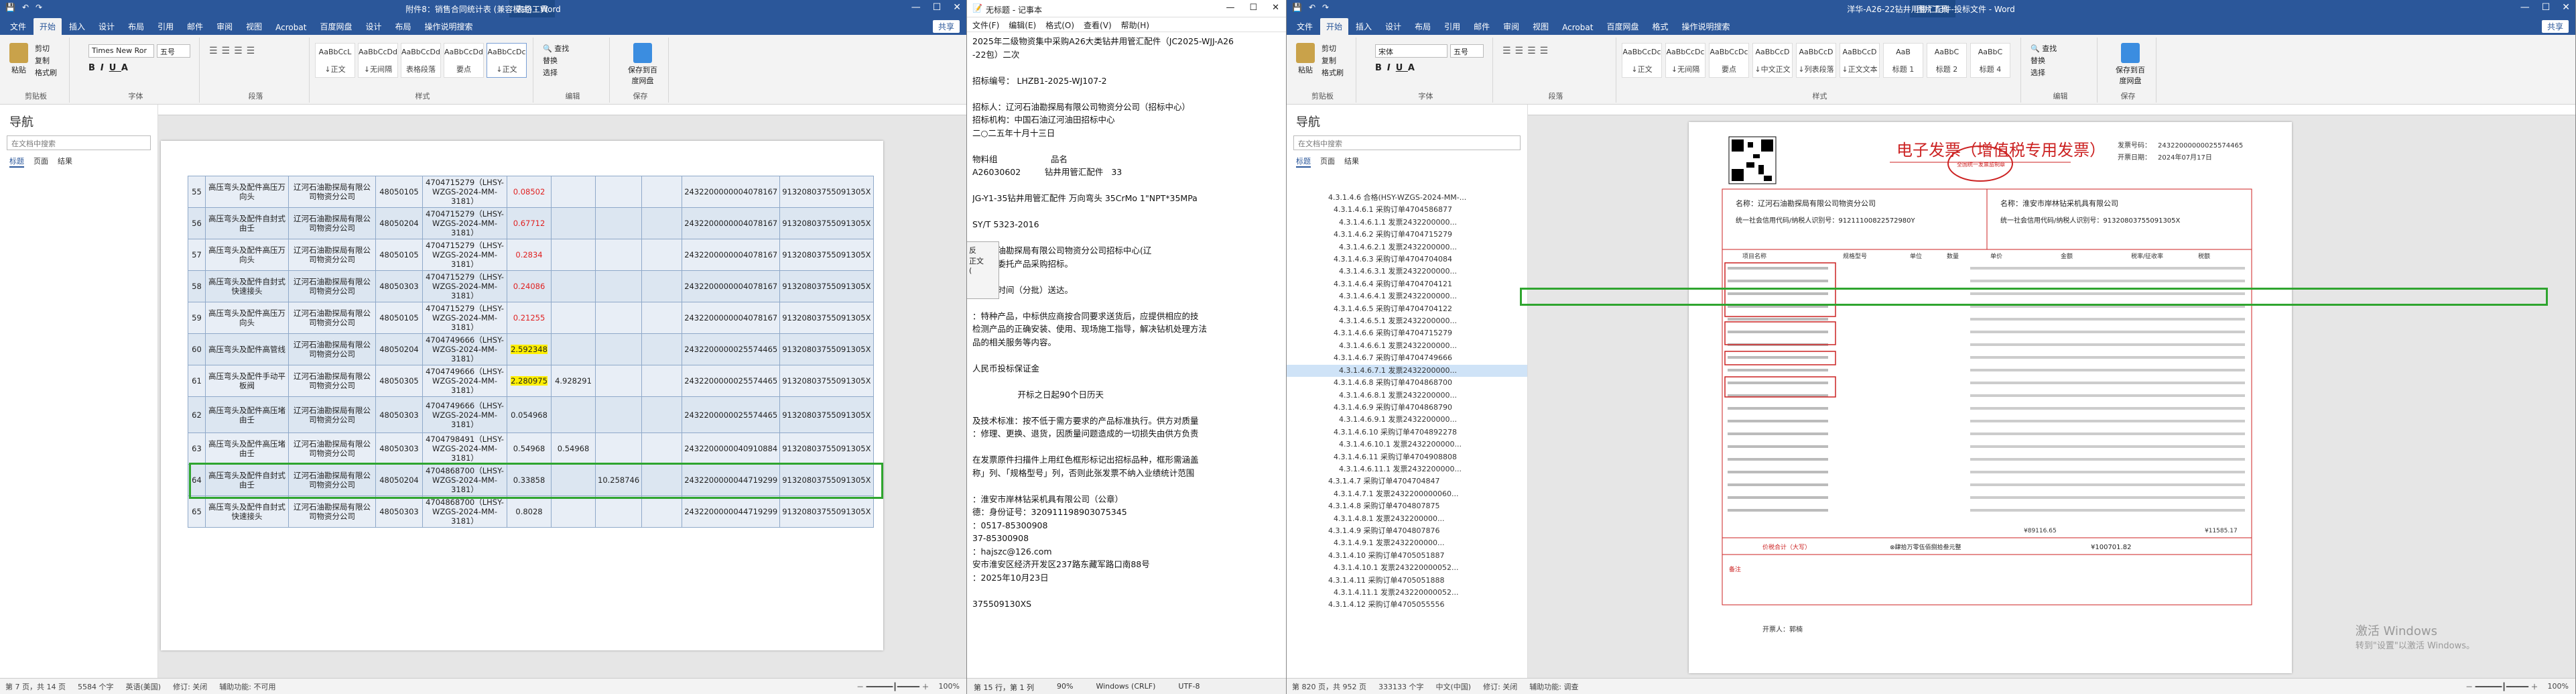  Describe the element at coordinates (373, 27) in the screenshot. I see `tab-table-design: 设计` at that location.